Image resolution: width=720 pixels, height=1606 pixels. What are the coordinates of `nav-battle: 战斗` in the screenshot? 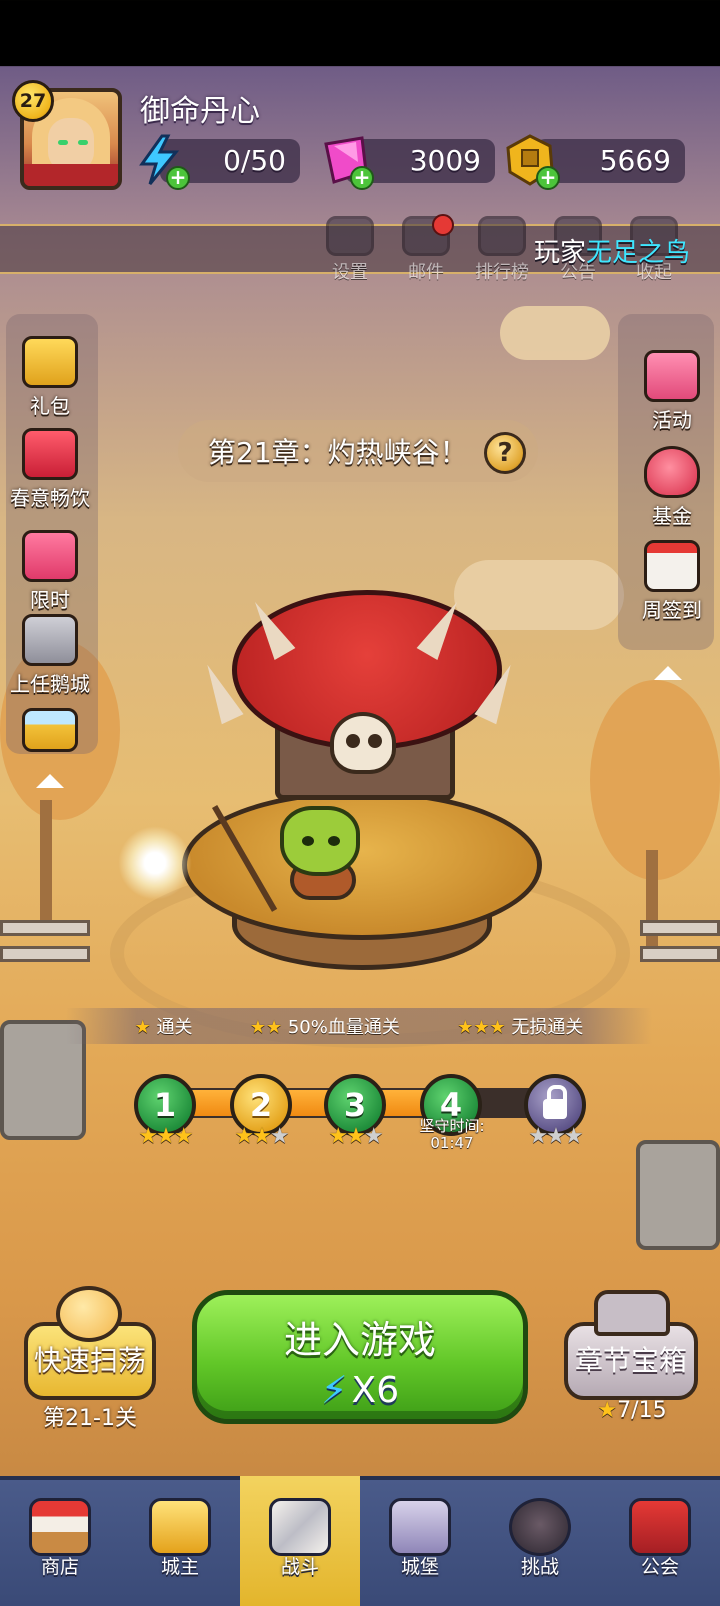 It's located at (300, 1541).